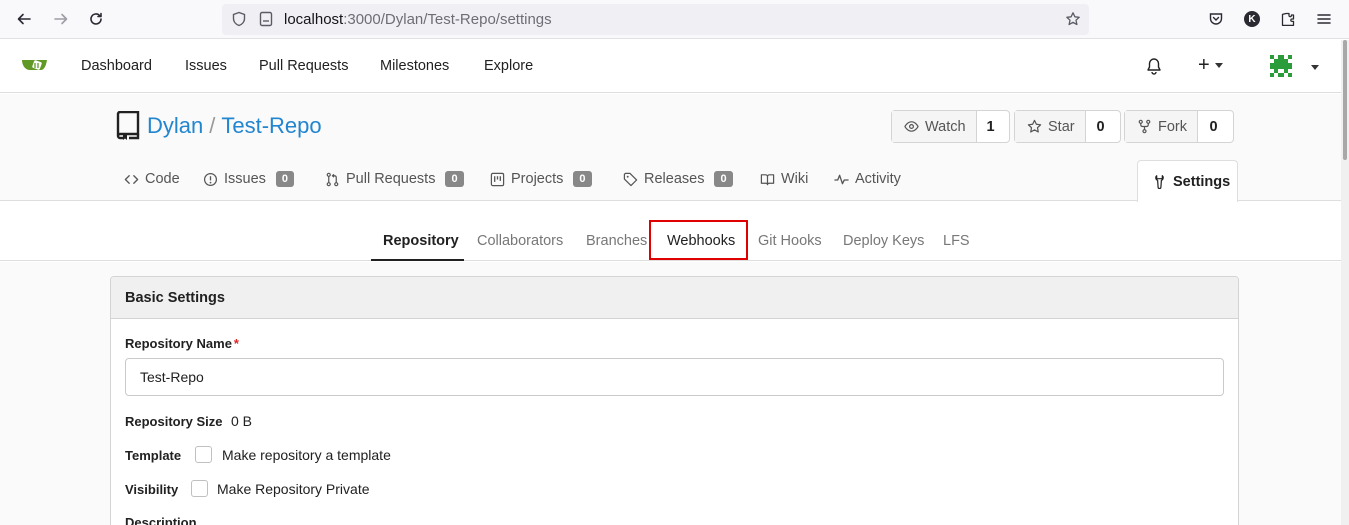 This screenshot has width=1349, height=525. What do you see at coordinates (174, 421) in the screenshot?
I see `repo-size-label: Repository Size` at bounding box center [174, 421].